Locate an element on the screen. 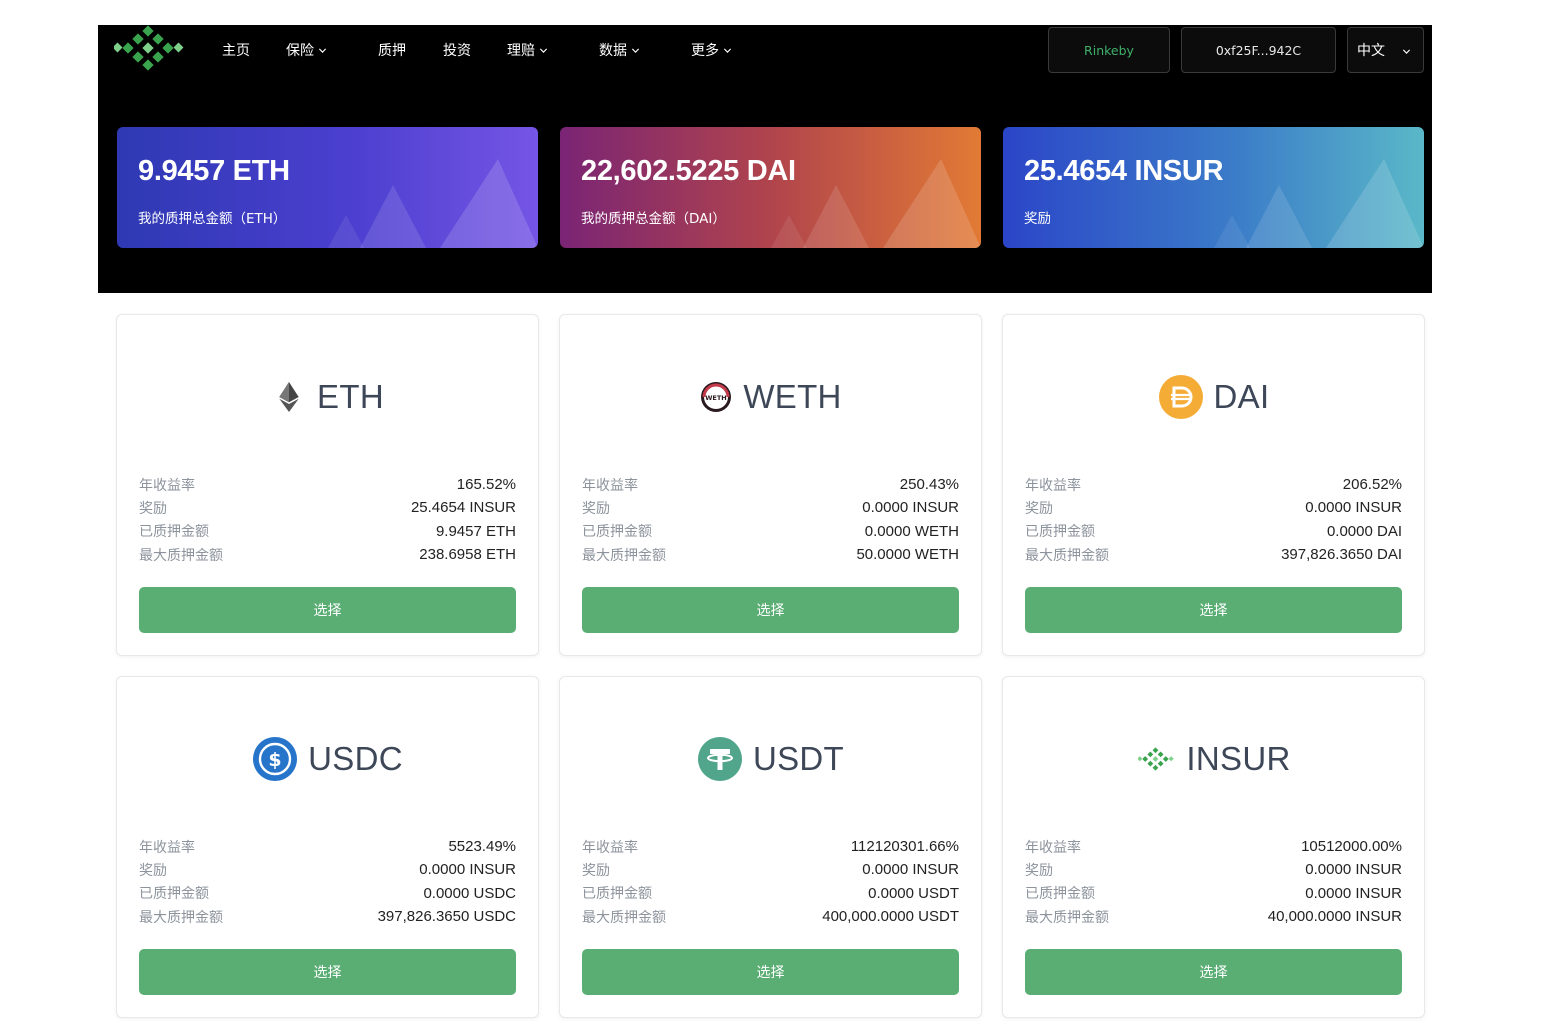 The height and width of the screenshot is (1034, 1542). row-apy: 年收益率 250.43% is located at coordinates (770, 484).